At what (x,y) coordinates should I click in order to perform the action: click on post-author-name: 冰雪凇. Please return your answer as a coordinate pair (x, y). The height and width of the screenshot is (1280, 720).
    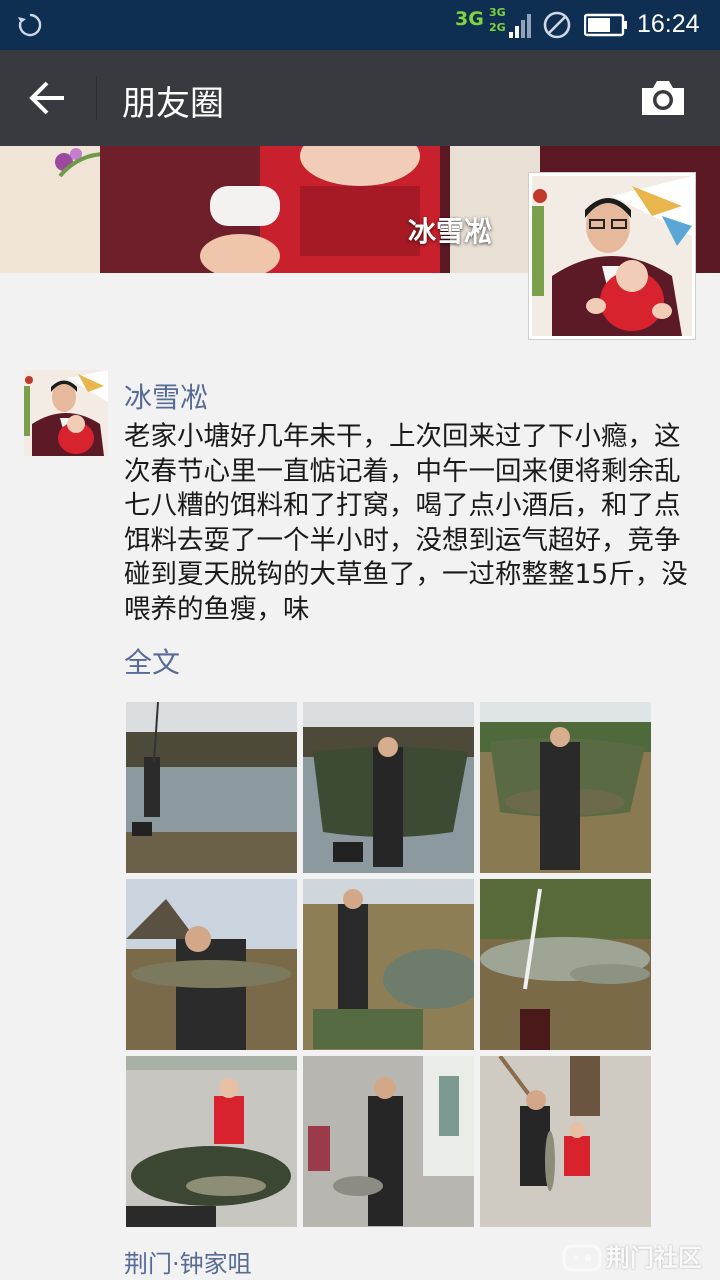
    Looking at the image, I should click on (166, 396).